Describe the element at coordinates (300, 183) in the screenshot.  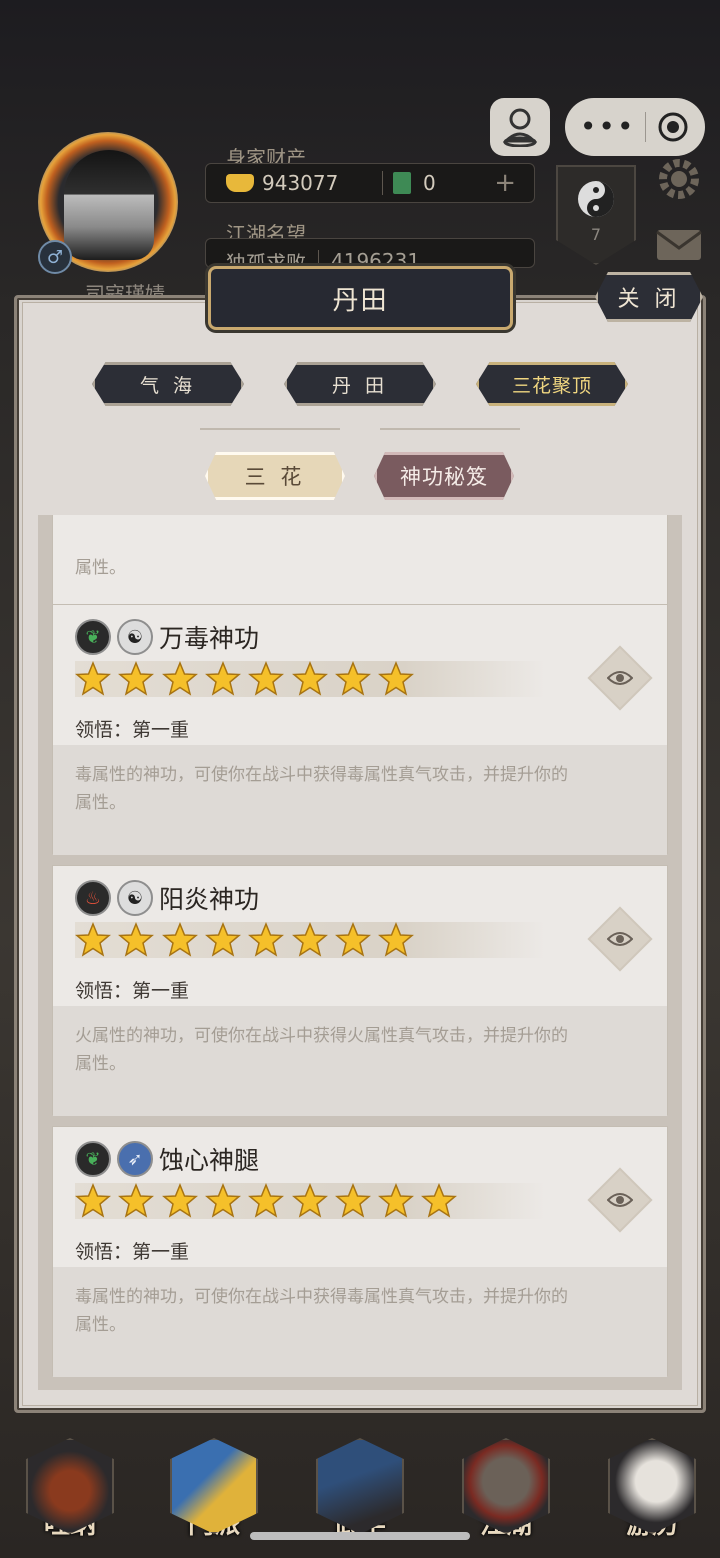
I see `gold-value: 943077` at that location.